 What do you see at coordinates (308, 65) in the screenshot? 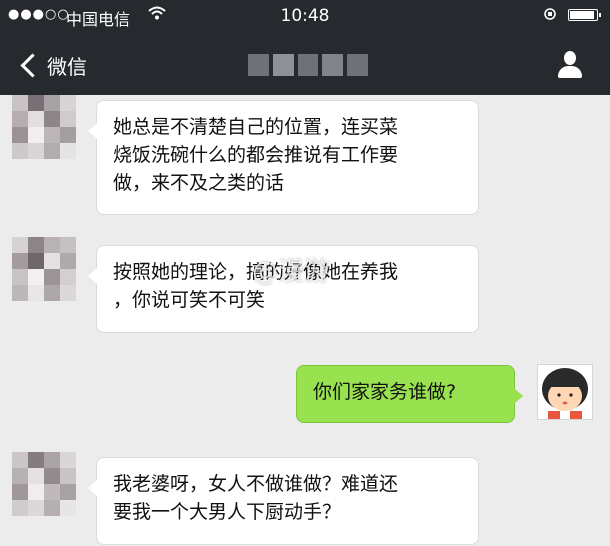
I see `contact-name-blurred` at bounding box center [308, 65].